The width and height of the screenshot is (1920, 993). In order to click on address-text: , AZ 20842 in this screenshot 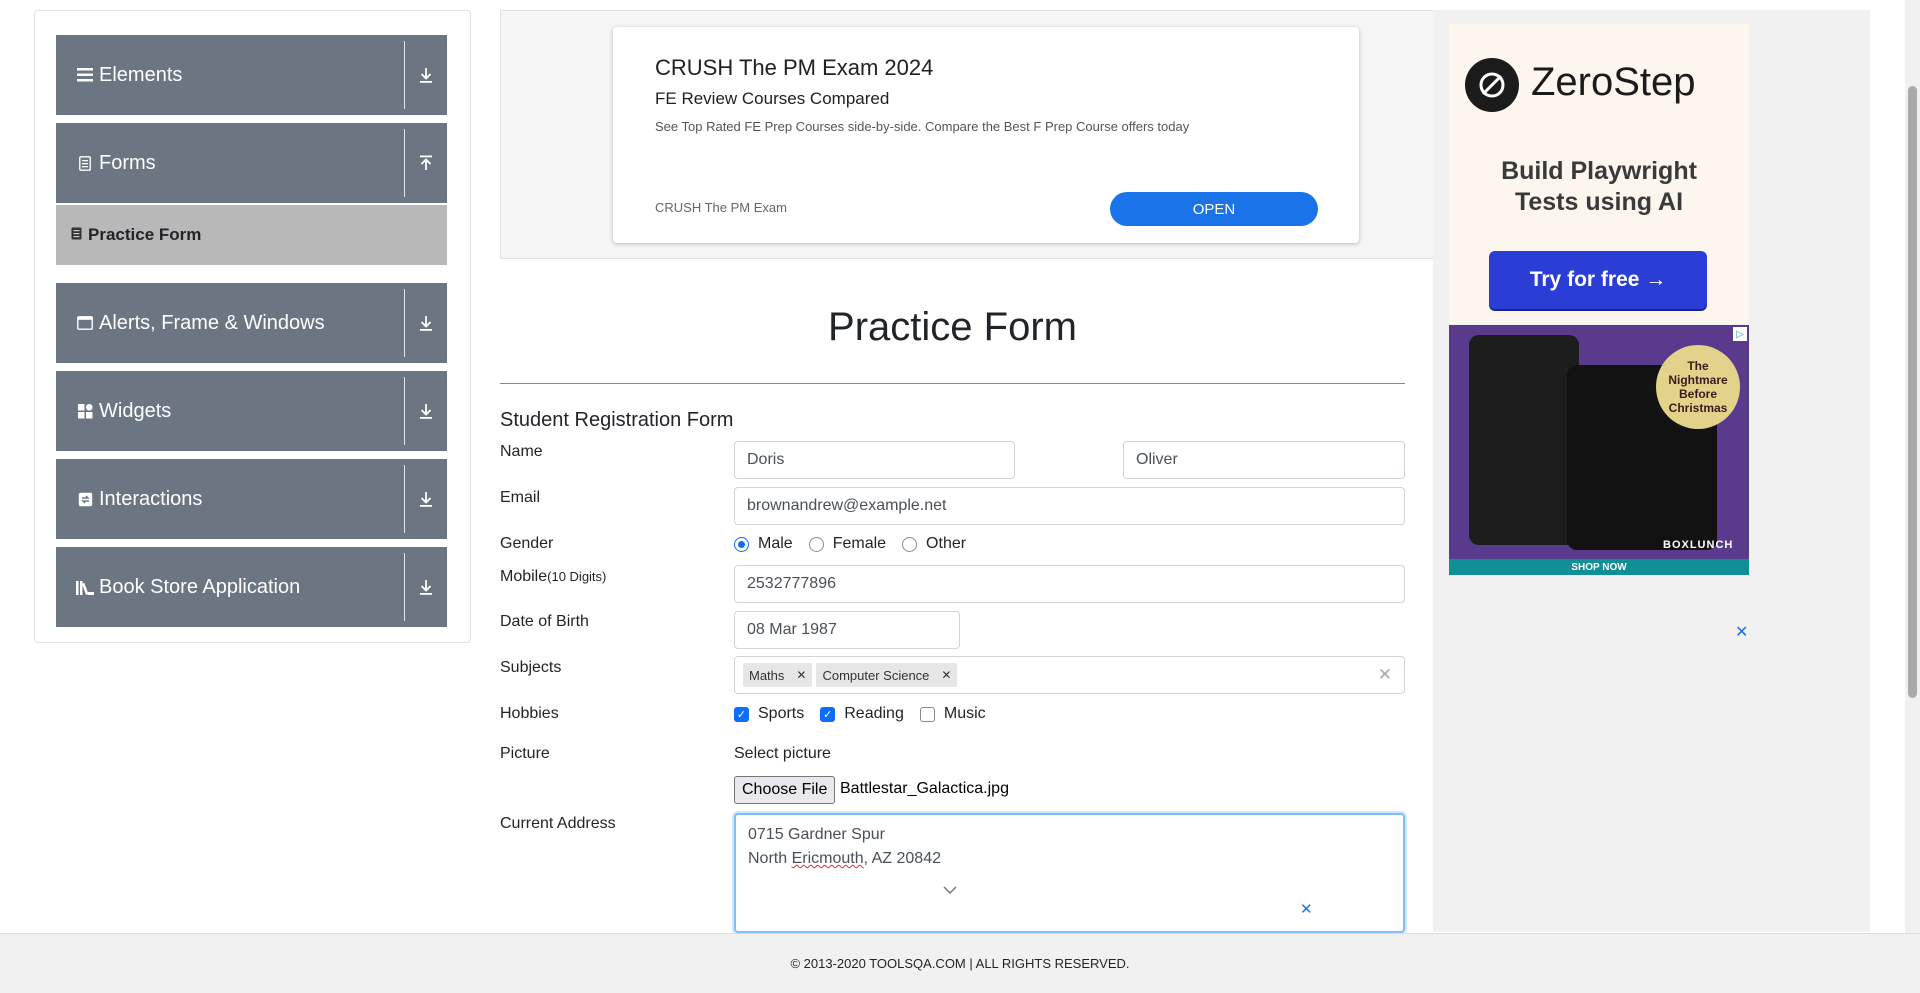, I will do `click(902, 858)`.